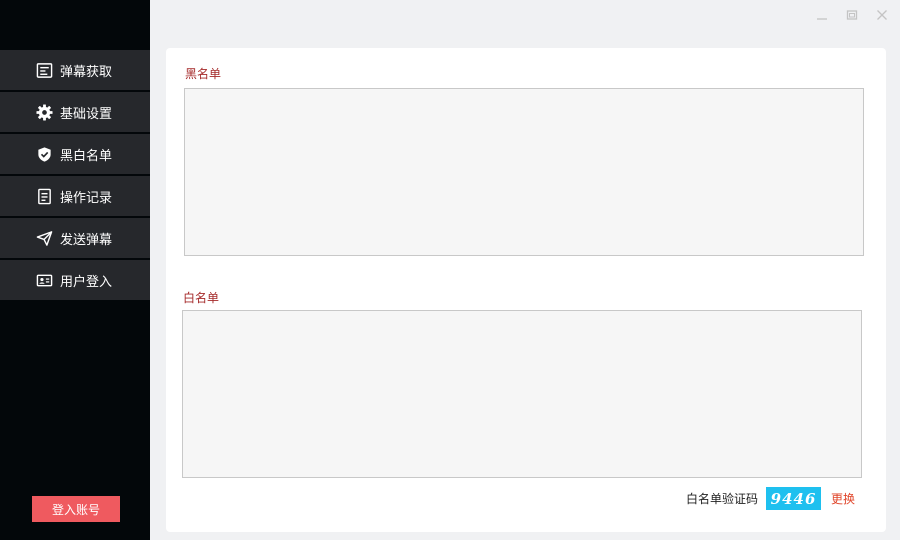 Image resolution: width=900 pixels, height=540 pixels. Describe the element at coordinates (86, 198) in the screenshot. I see `sidebar-item-label: 操作记录` at that location.